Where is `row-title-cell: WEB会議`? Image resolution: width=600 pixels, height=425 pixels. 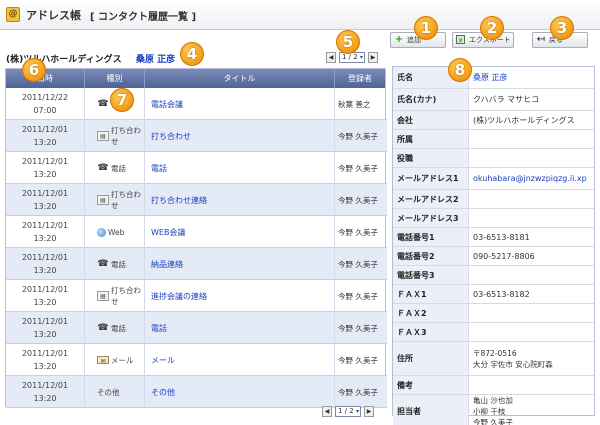
row-title-cell: WEB会議 is located at coordinates (240, 232).